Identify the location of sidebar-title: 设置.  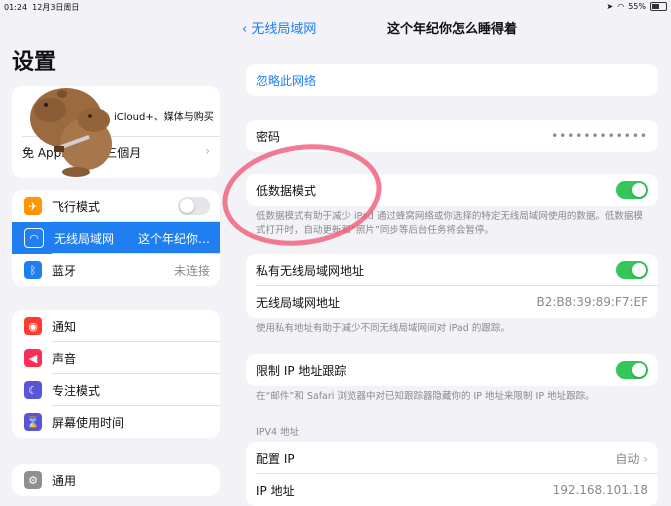
(34, 62).